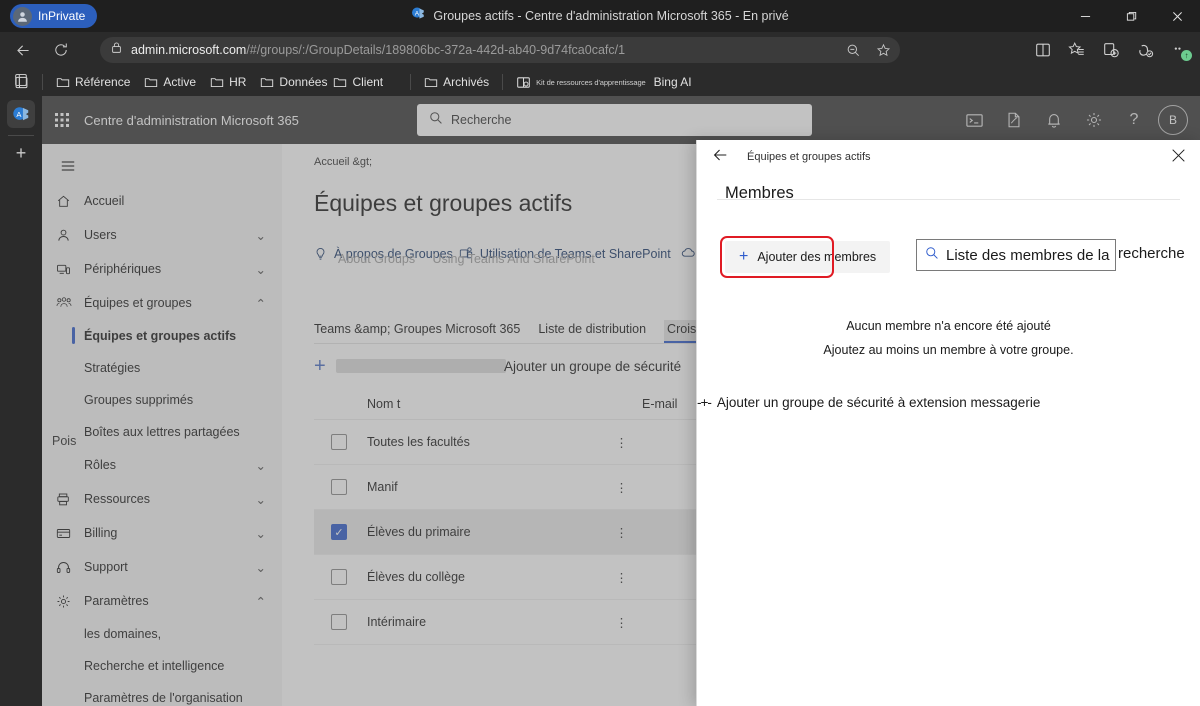  What do you see at coordinates (61, 50) in the screenshot?
I see `reload-icon` at bounding box center [61, 50].